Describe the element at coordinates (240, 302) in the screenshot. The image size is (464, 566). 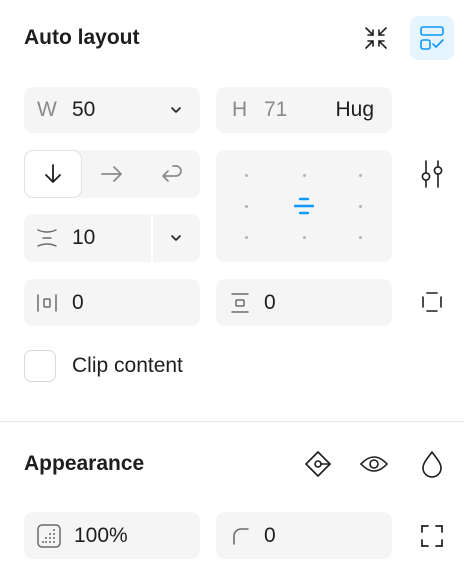
I see `vertical-padding-icon` at that location.